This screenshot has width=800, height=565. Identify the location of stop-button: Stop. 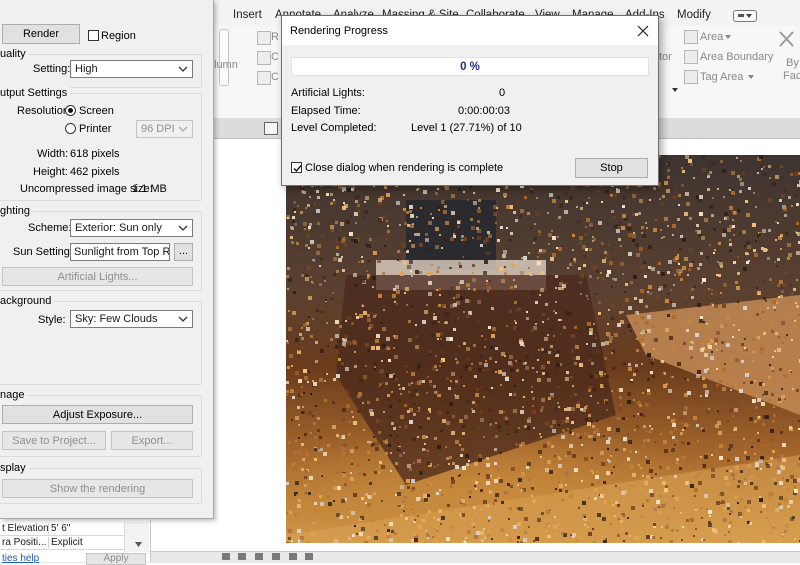
(611, 168).